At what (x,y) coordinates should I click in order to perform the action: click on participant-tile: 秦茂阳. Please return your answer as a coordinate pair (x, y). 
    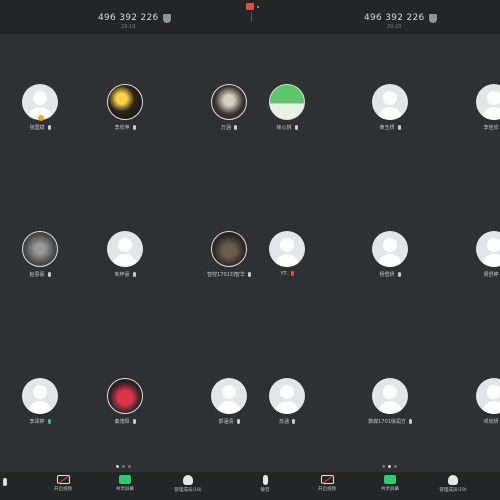
    Looking at the image, I should click on (125, 421).